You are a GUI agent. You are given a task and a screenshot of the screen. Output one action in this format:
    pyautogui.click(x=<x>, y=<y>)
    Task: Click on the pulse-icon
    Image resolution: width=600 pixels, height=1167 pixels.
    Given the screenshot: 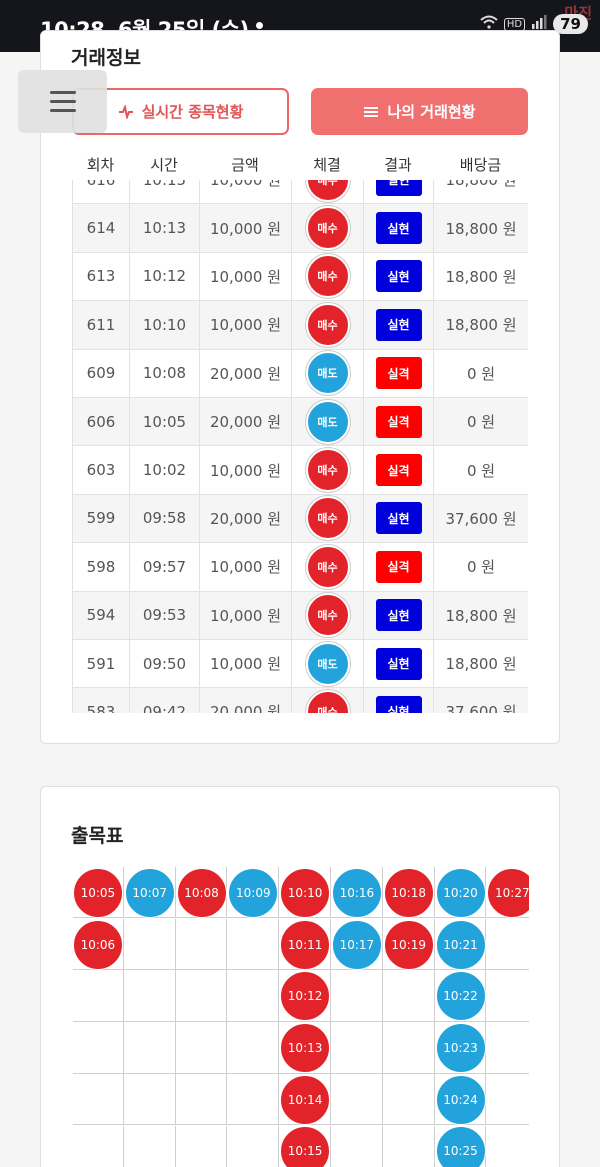 What is the action you would take?
    pyautogui.click(x=125, y=111)
    